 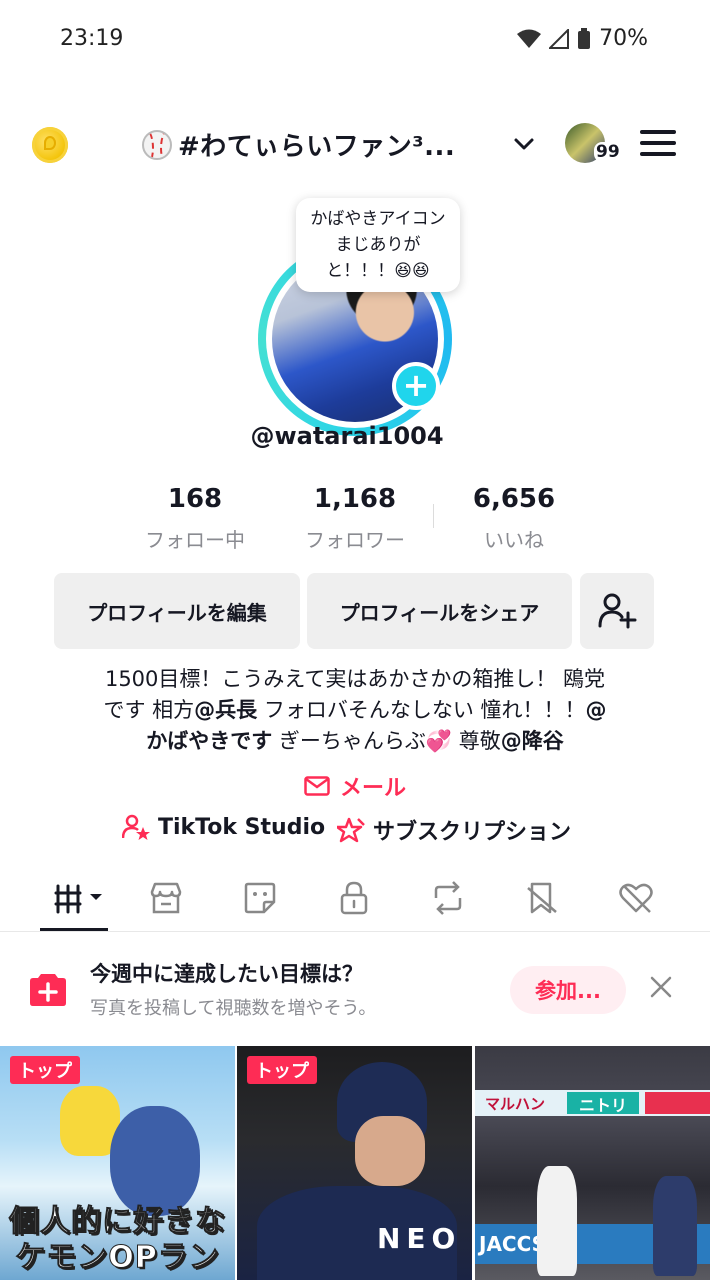 I want to click on ad-board-2: ニトリ, so click(x=603, y=1103).